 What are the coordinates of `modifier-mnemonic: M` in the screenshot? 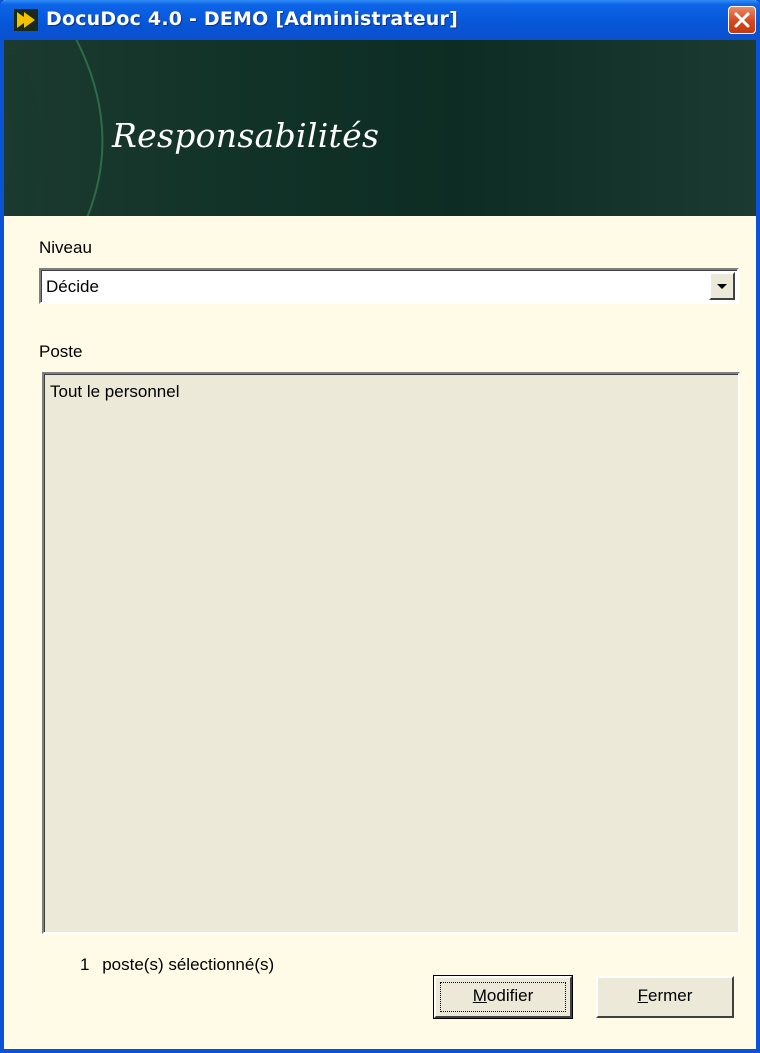 It's located at (479, 995).